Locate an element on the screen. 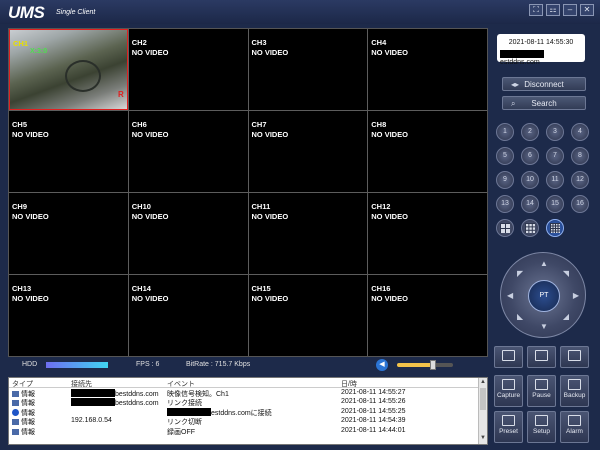 Image resolution: width=600 pixels, height=450 pixels. layout-2x2-button is located at coordinates (505, 228).